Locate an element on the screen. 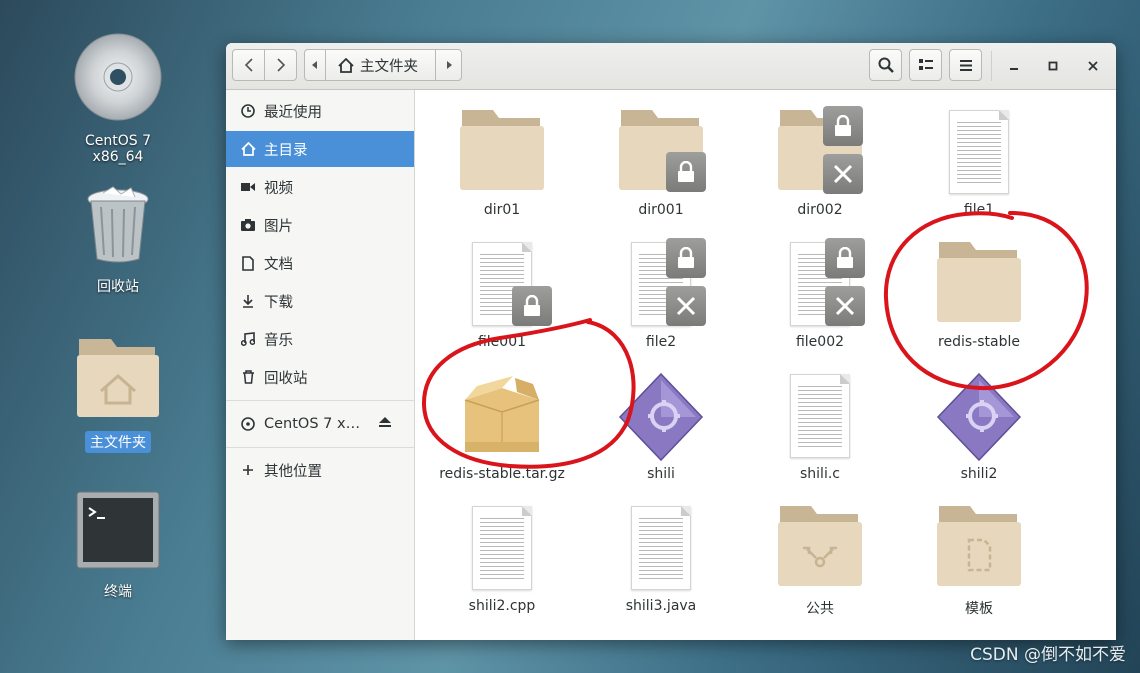 The image size is (1140, 673). home-folder-icon is located at coordinates (118, 378).